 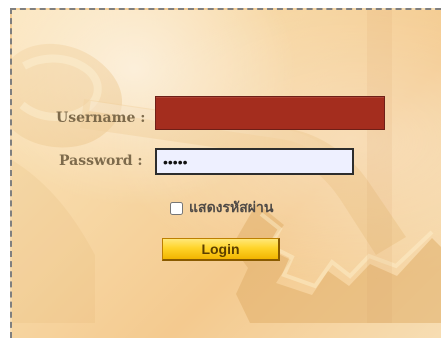 What do you see at coordinates (176, 208) in the screenshot?
I see `show-password-checkbox` at bounding box center [176, 208].